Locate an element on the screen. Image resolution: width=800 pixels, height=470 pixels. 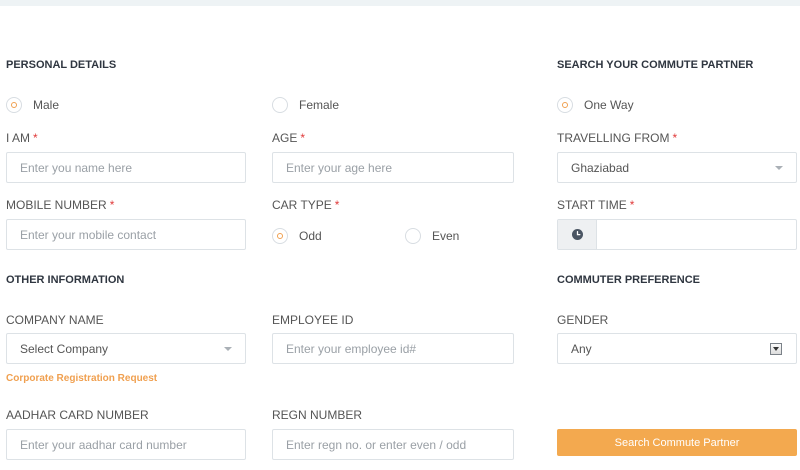
clock-icon-svg is located at coordinates (577, 234).